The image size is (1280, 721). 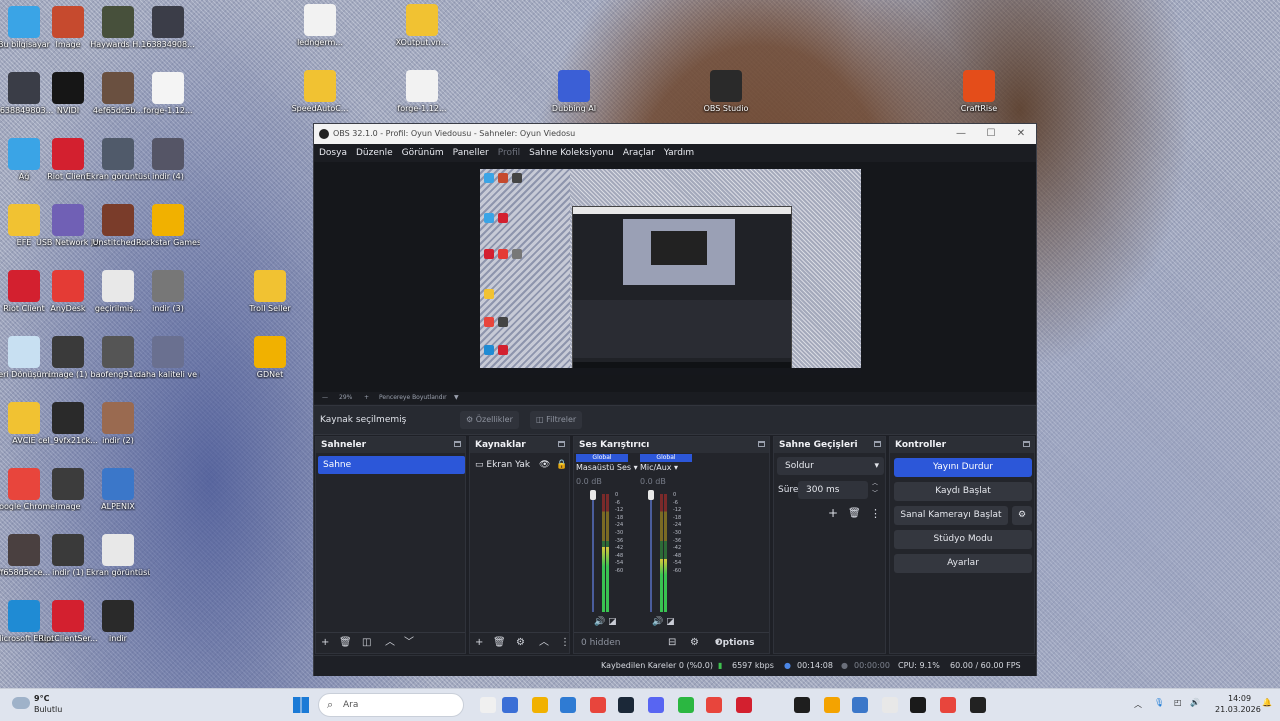 What do you see at coordinates (270, 357) in the screenshot?
I see `desktop-icon: GDNet` at bounding box center [270, 357].